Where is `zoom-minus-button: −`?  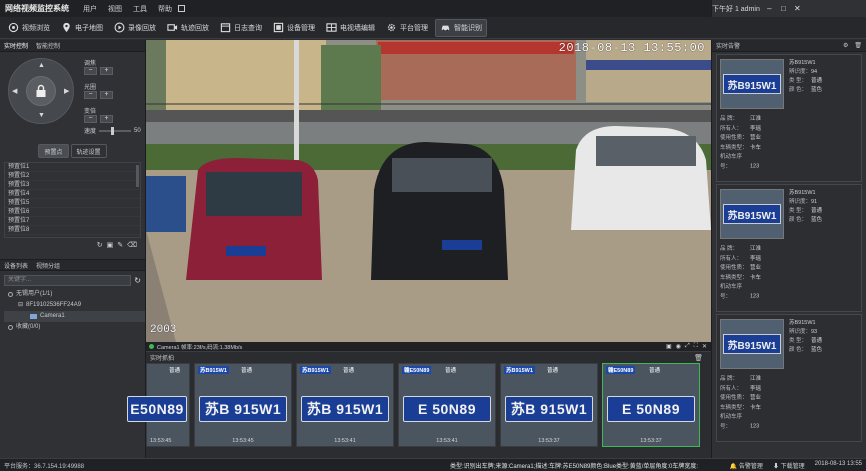
zoom-minus-button: − is located at coordinates (90, 119).